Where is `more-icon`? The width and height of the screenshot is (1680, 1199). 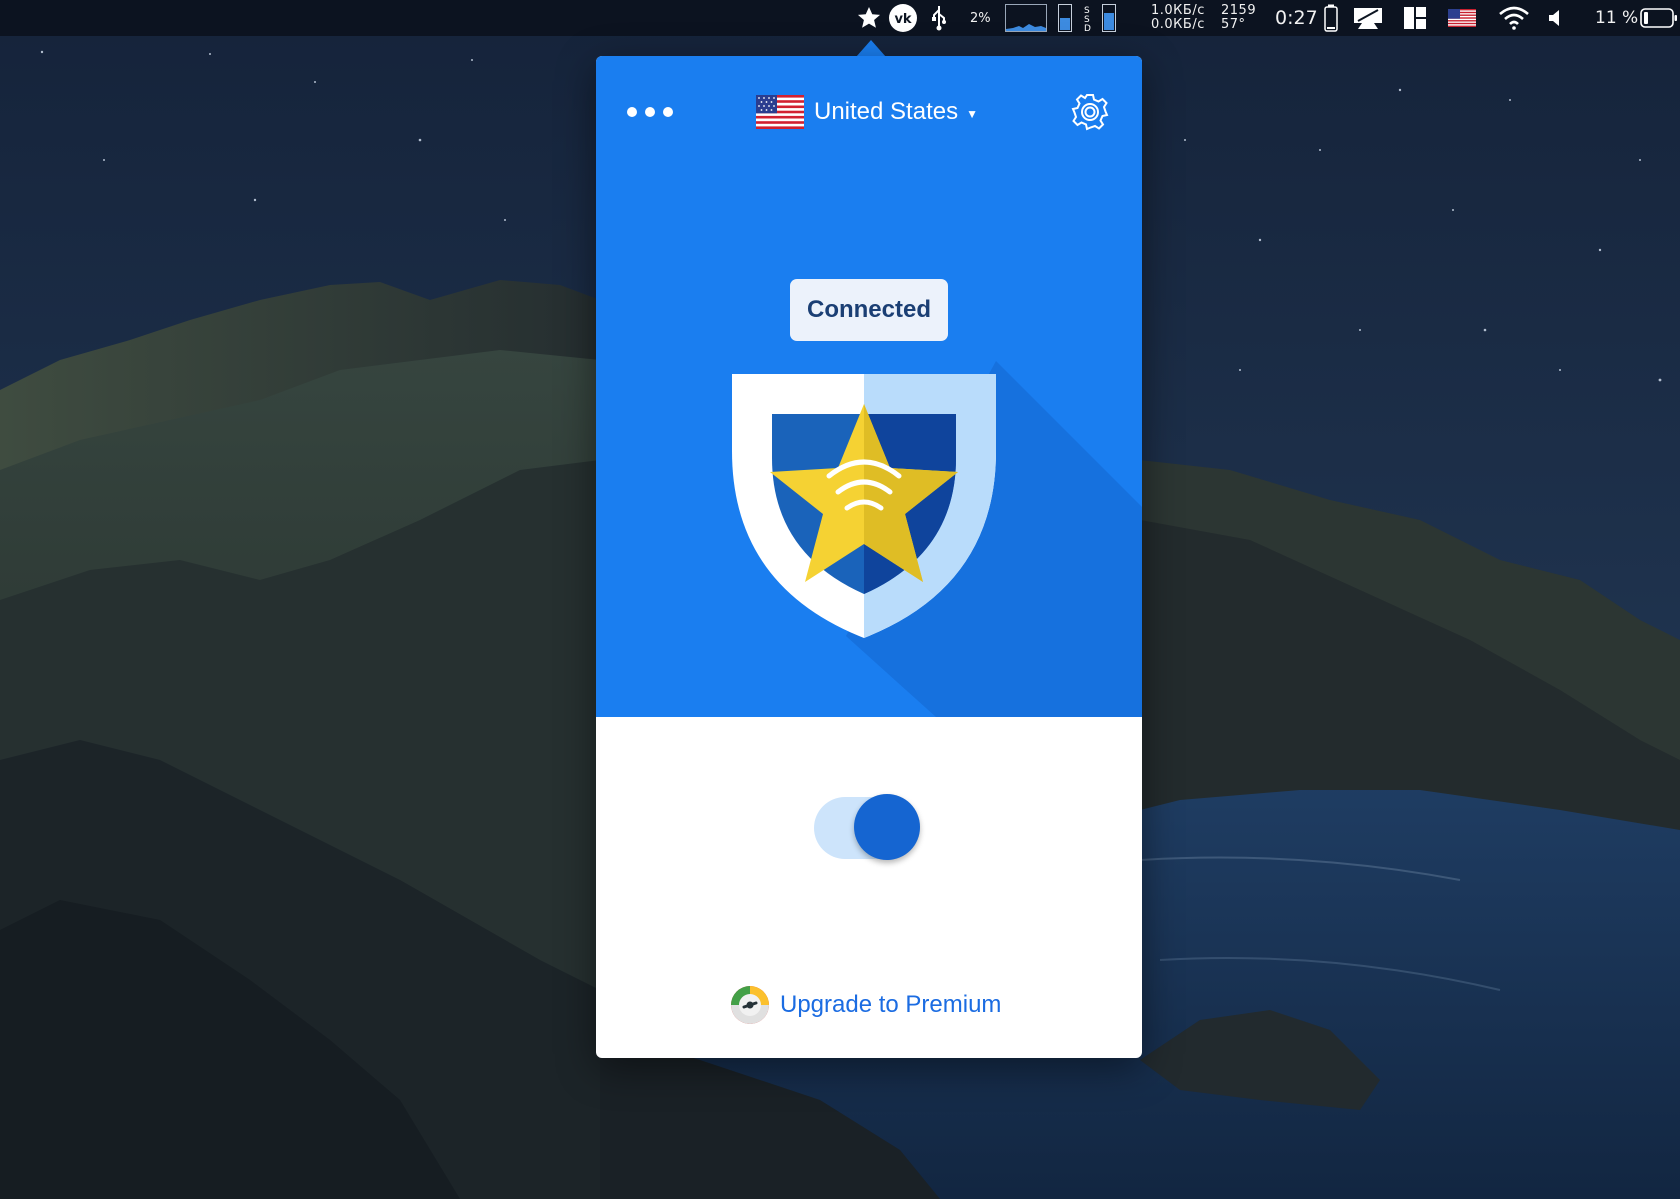
more-icon is located at coordinates (650, 112).